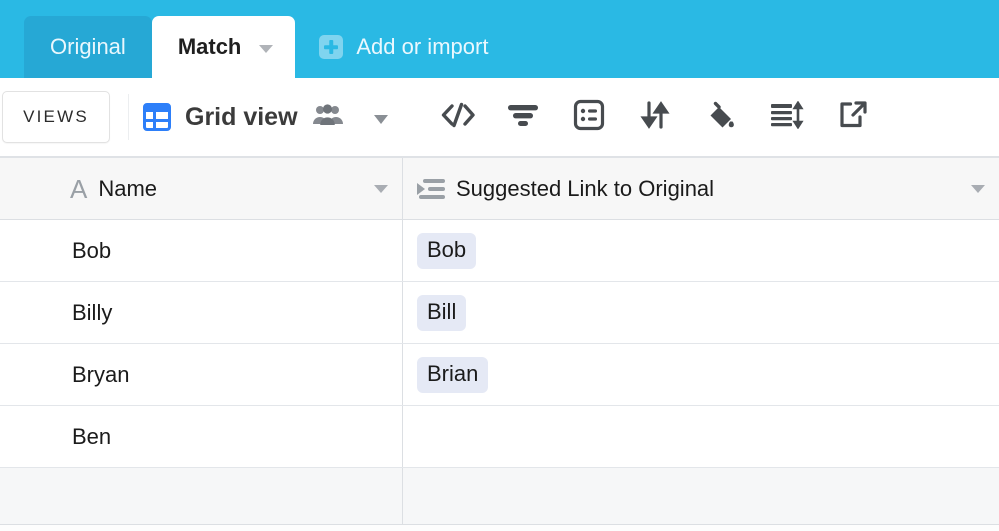 Image resolution: width=999 pixels, height=531 pixels. I want to click on cell-name: Billy, so click(201, 312).